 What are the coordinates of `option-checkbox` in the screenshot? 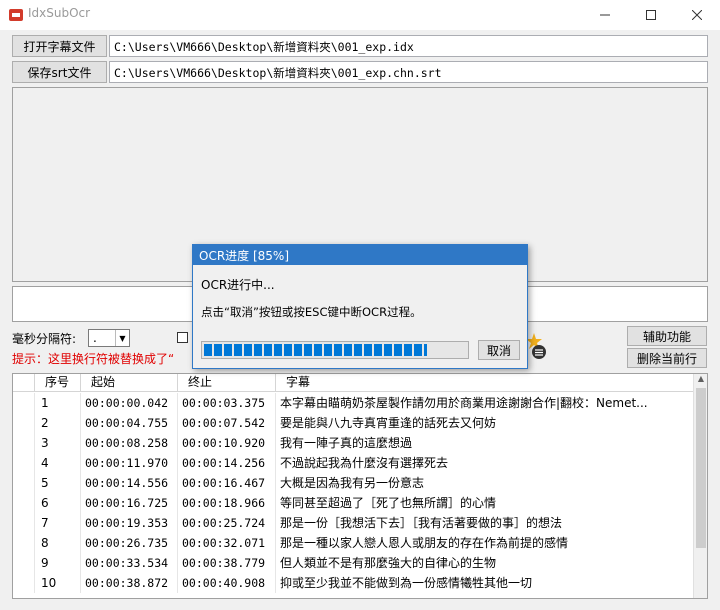 It's located at (182, 337).